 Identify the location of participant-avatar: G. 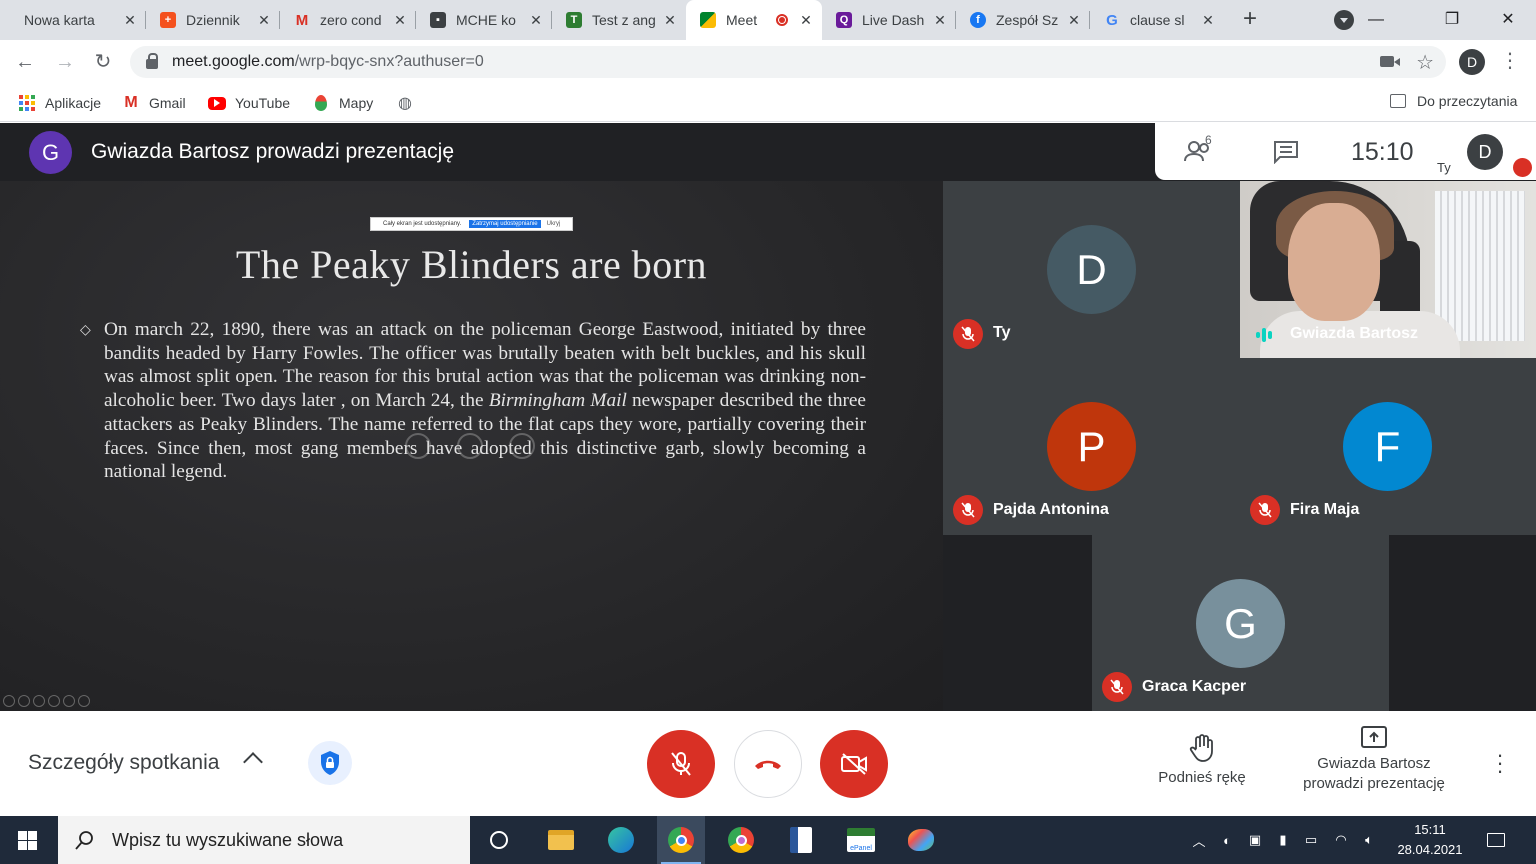
(1240, 623).